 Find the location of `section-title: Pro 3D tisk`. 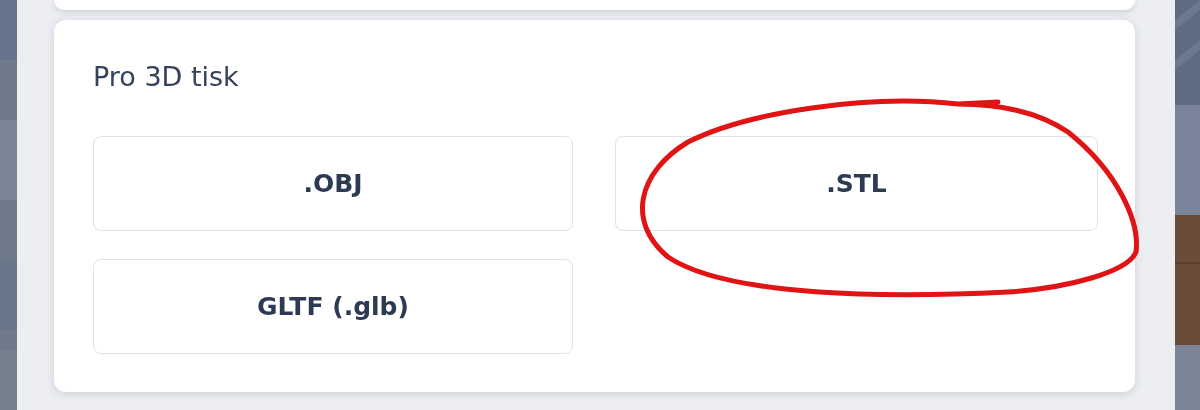

section-title: Pro 3D tisk is located at coordinates (166, 77).